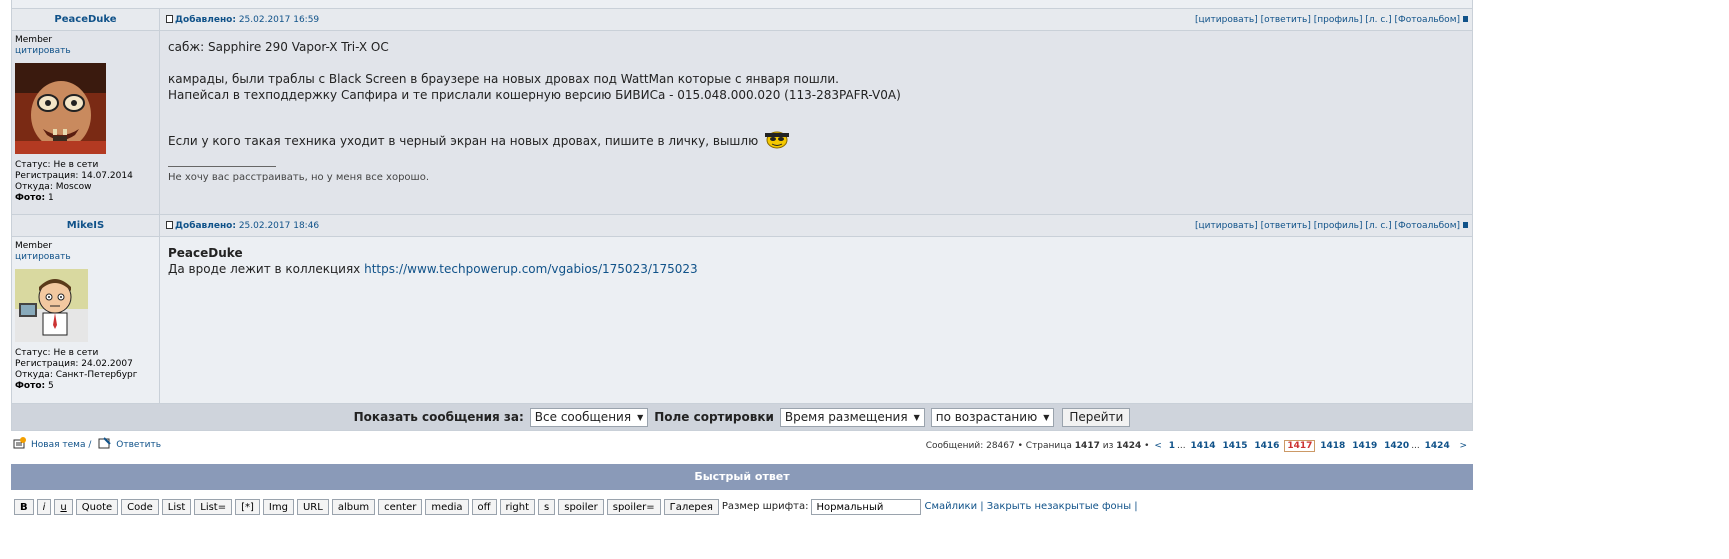 This screenshot has height=559, width=1729. Describe the element at coordinates (1332, 446) in the screenshot. I see `page-link: 1418` at that location.